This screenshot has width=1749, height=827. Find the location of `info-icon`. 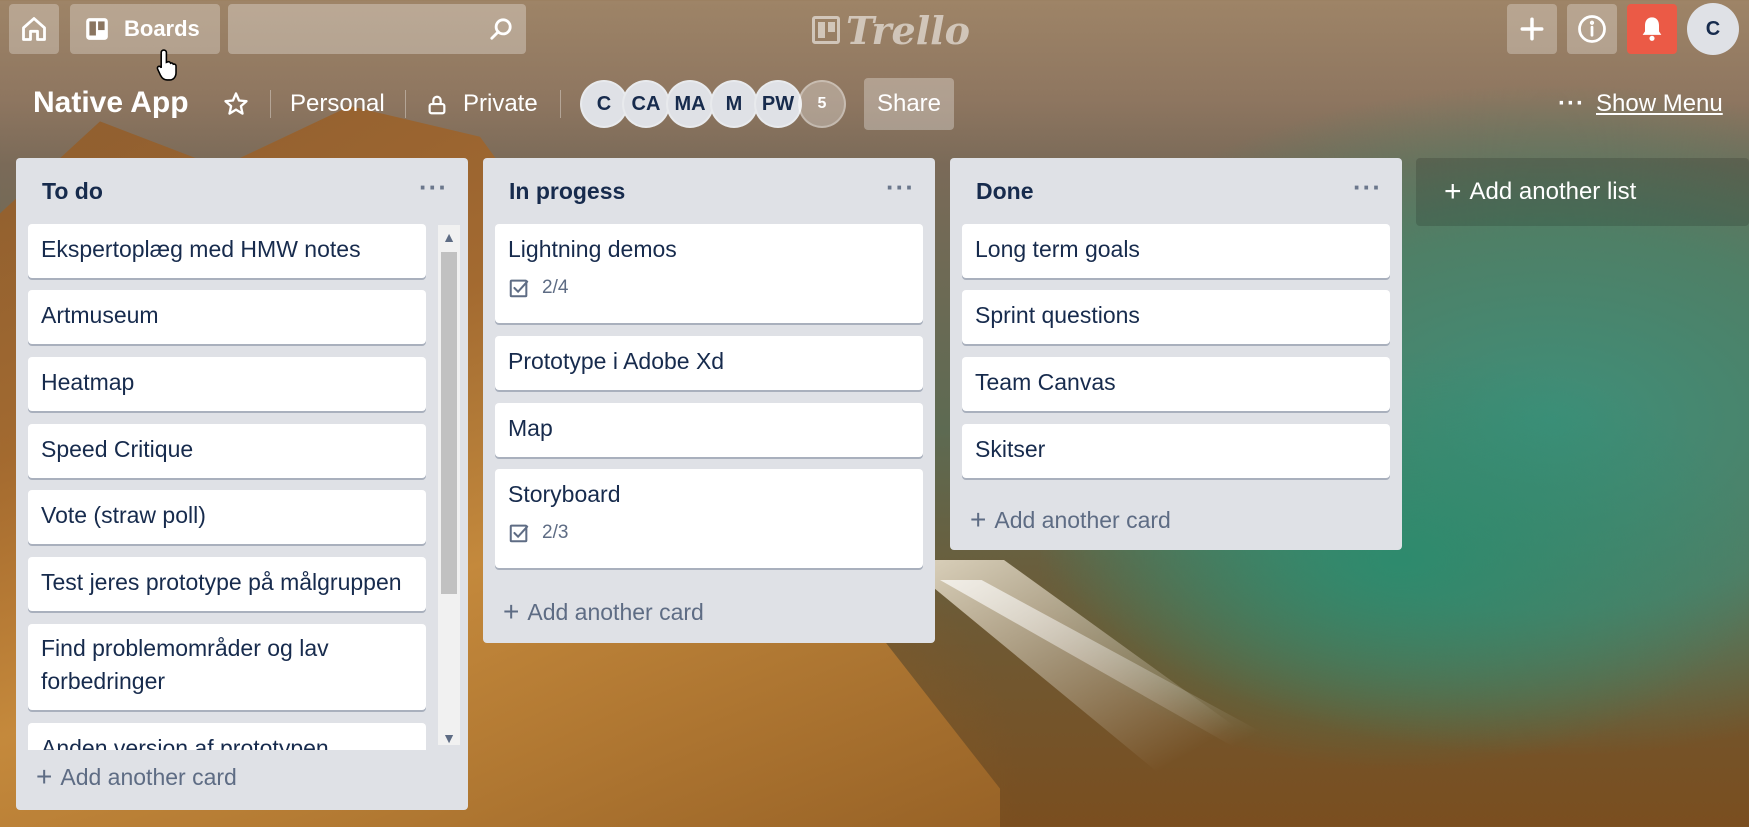

info-icon is located at coordinates (1592, 29).